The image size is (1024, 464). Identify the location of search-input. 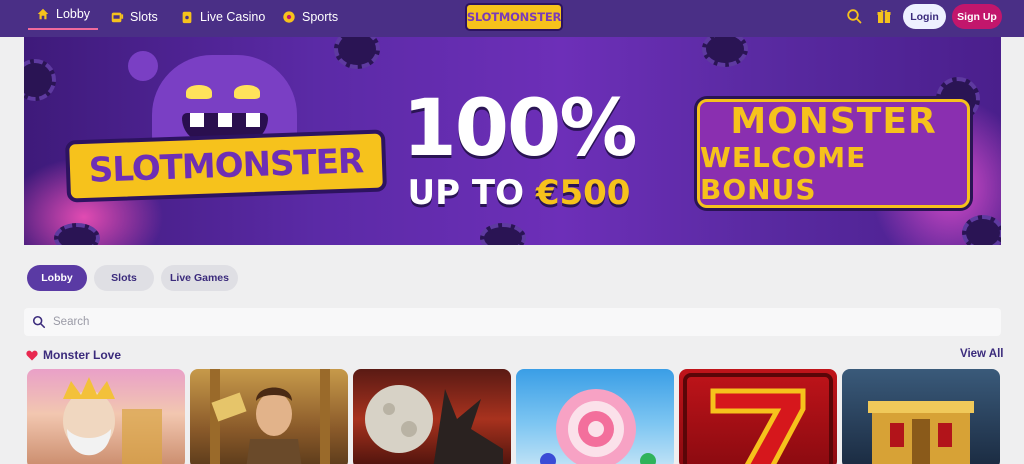
(503, 322).